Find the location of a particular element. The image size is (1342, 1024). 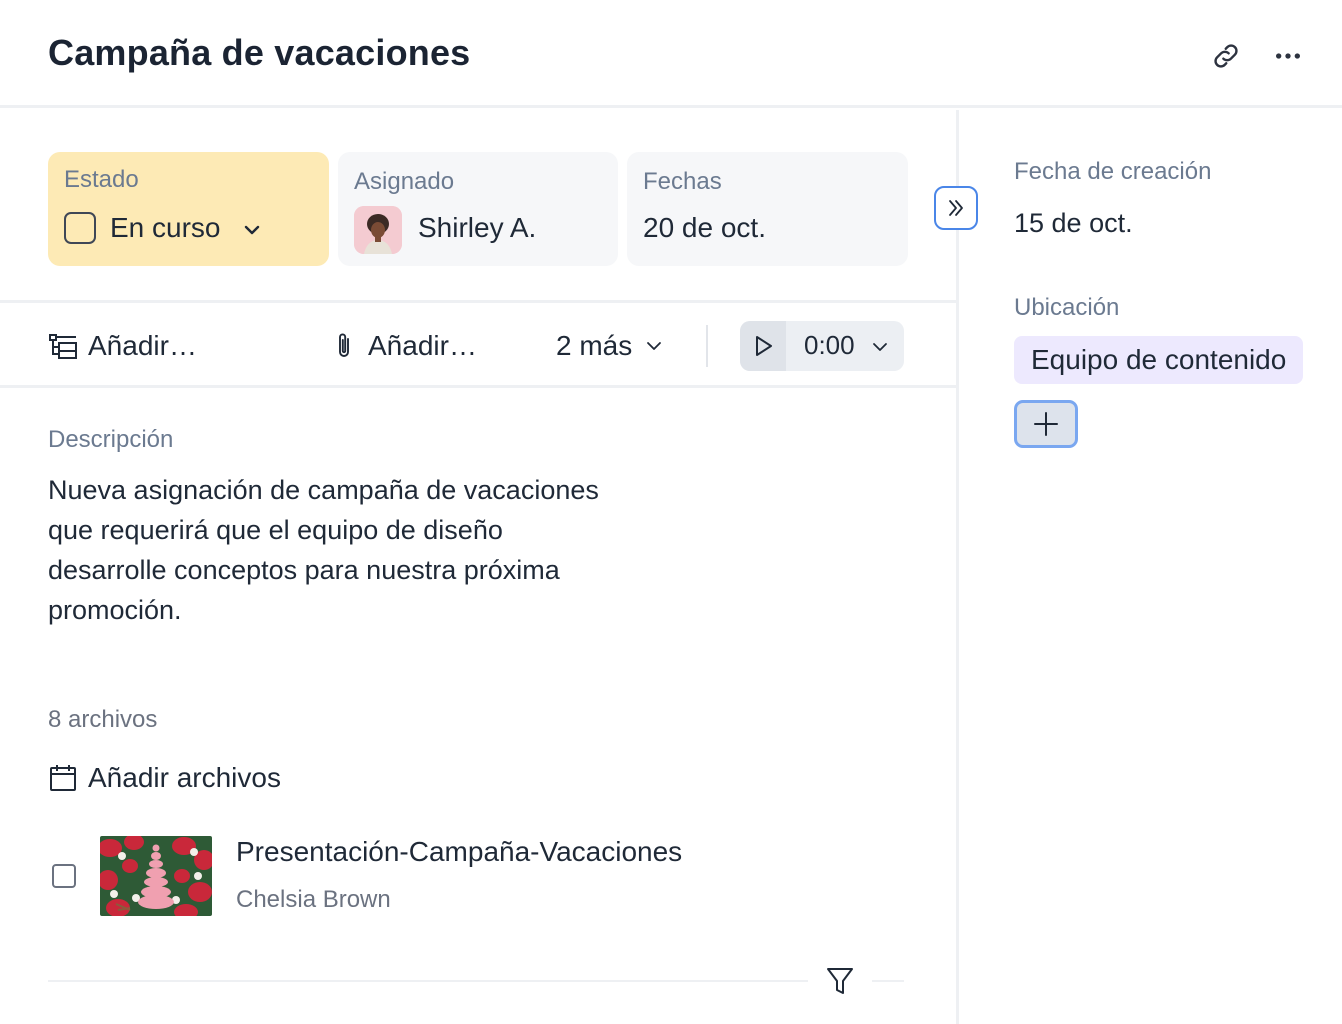

page-title: Campaña de vacaciones is located at coordinates (259, 52).